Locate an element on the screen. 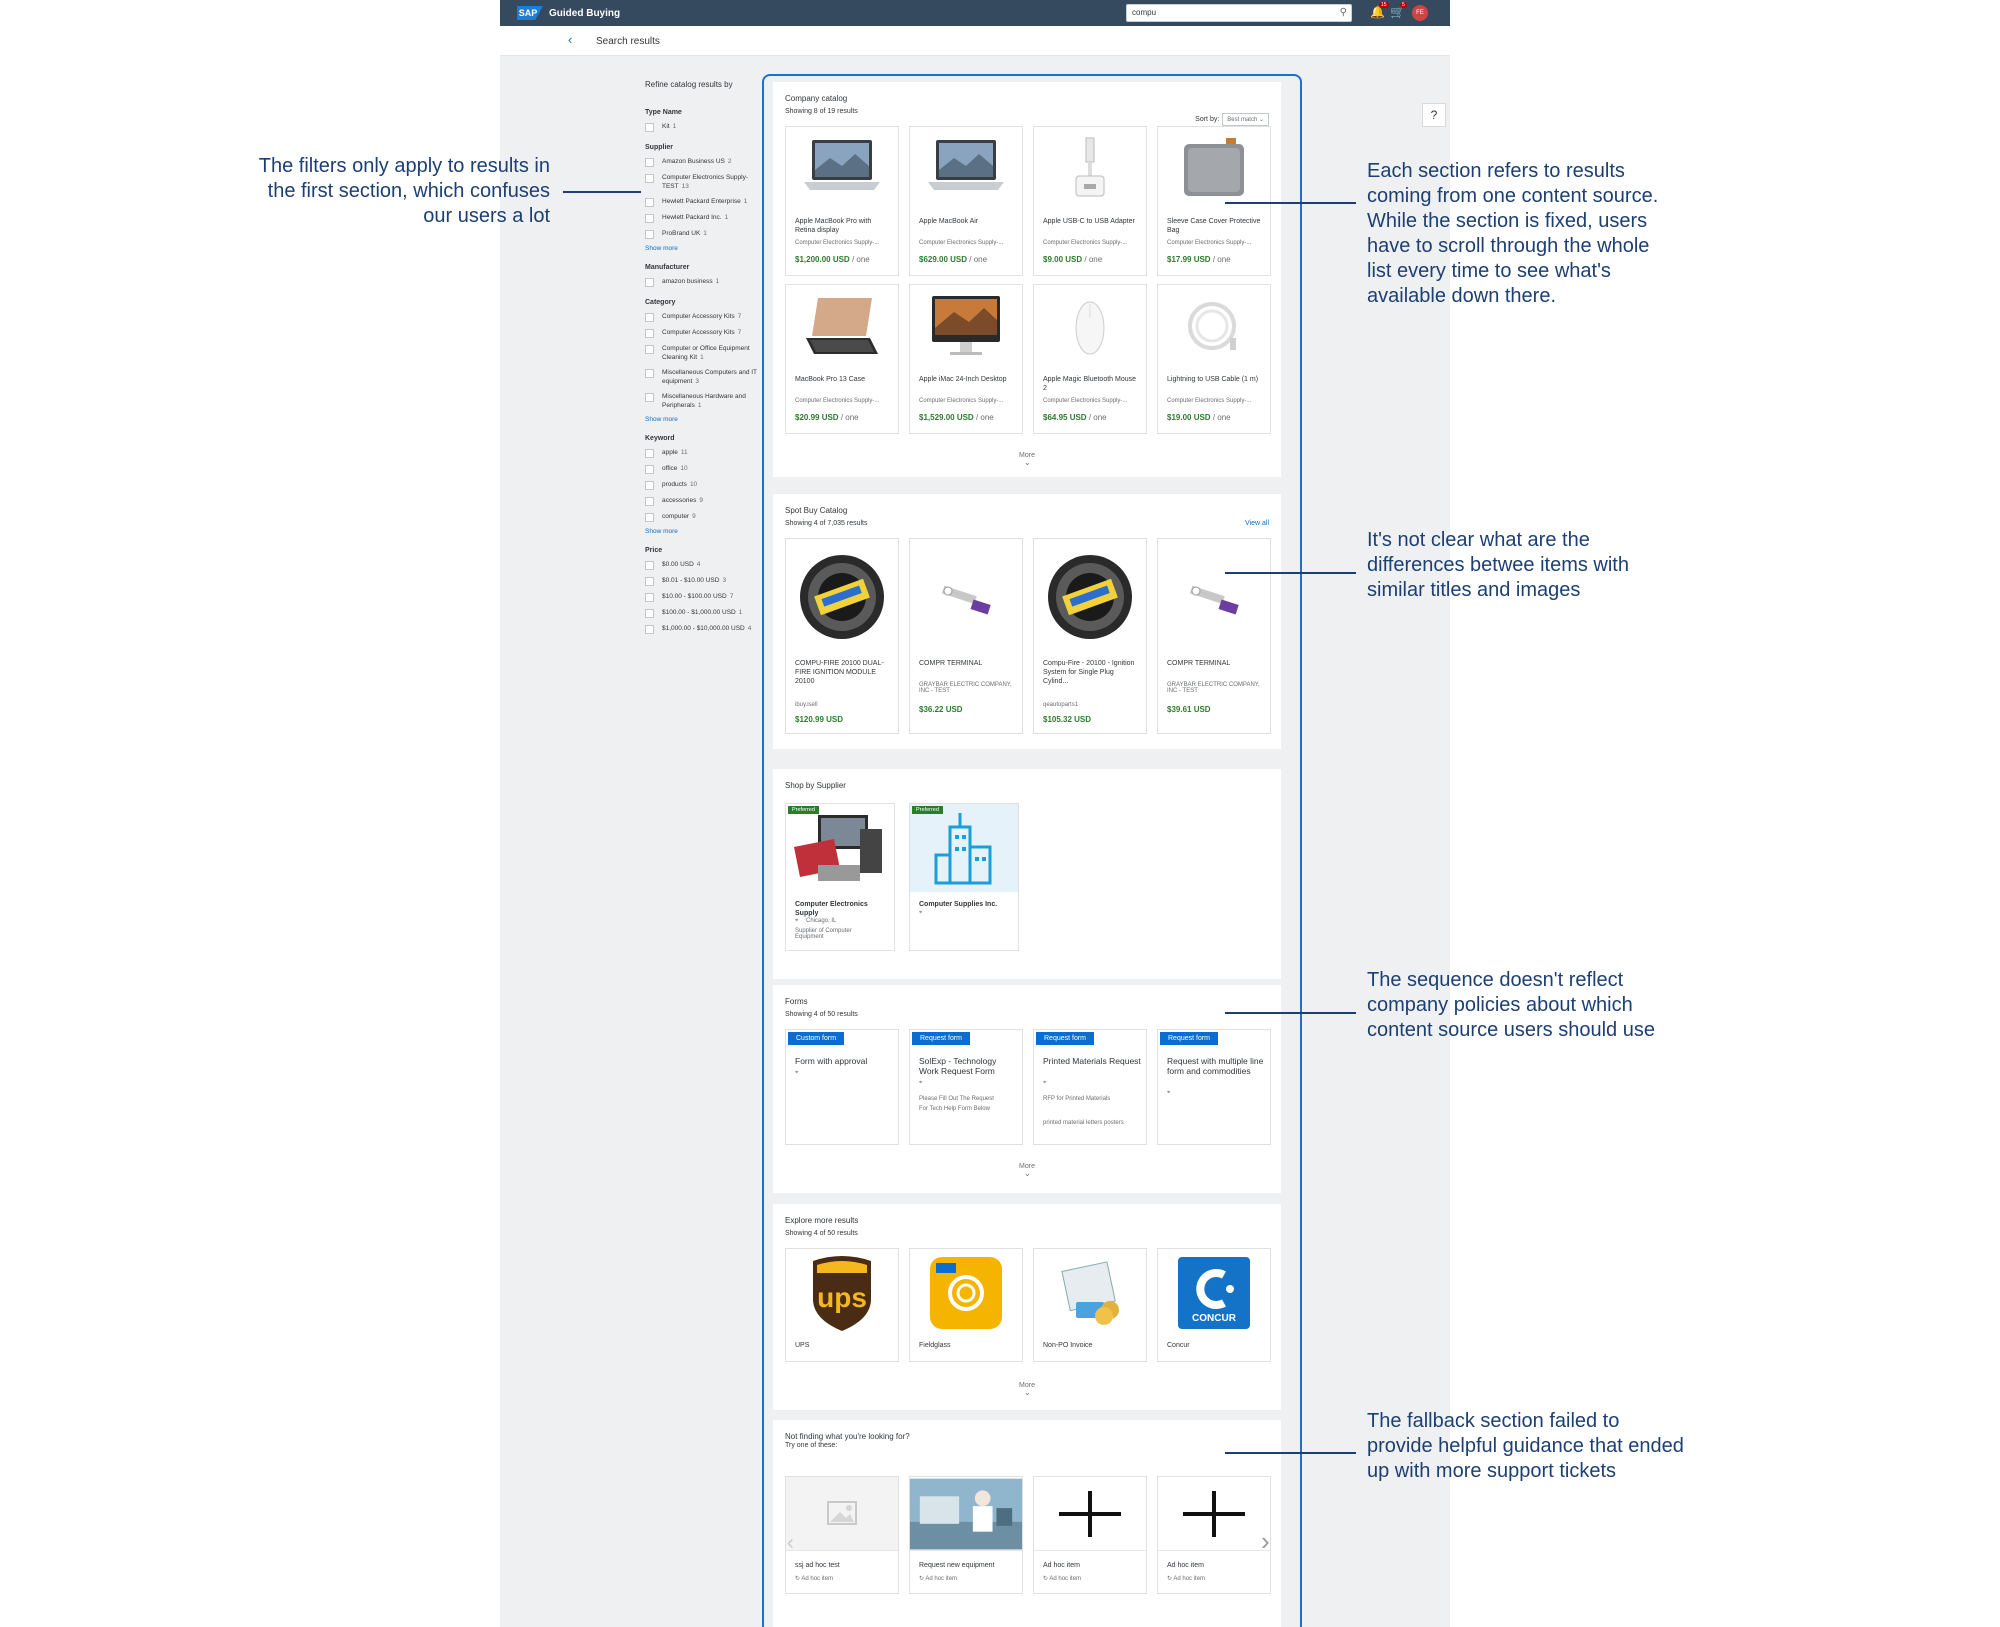  product-title: Sleeve Case Cover Protective Bag is located at coordinates (1216, 226).